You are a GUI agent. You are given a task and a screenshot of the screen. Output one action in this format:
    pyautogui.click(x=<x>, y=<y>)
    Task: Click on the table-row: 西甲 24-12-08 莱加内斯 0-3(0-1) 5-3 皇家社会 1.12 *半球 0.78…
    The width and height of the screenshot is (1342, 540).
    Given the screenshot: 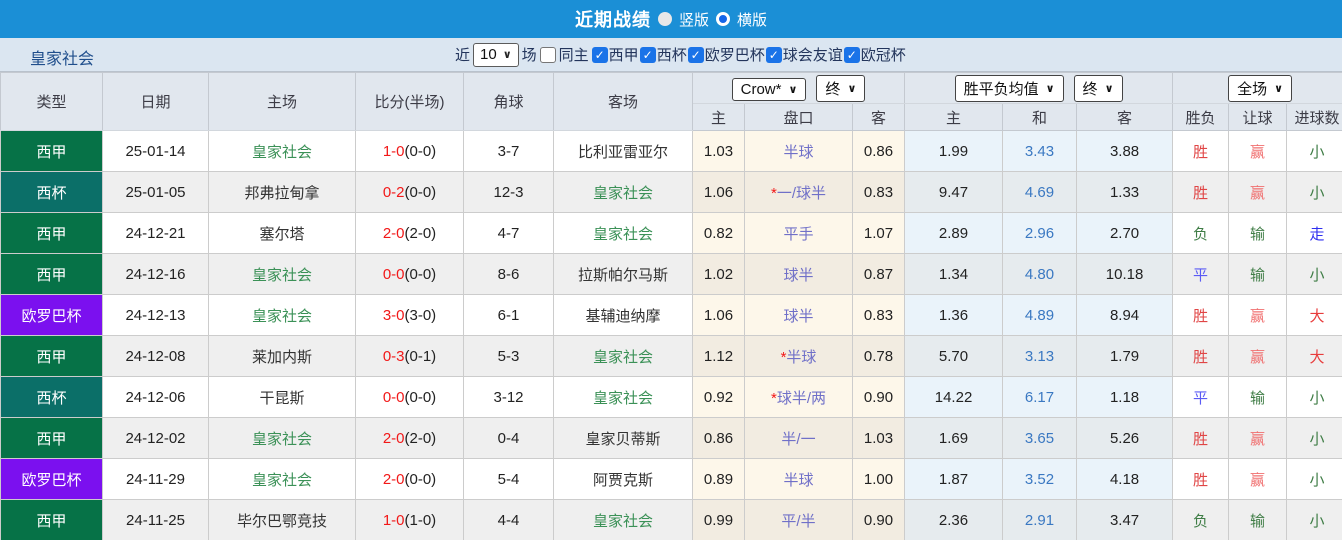 What is the action you would take?
    pyautogui.click(x=671, y=356)
    